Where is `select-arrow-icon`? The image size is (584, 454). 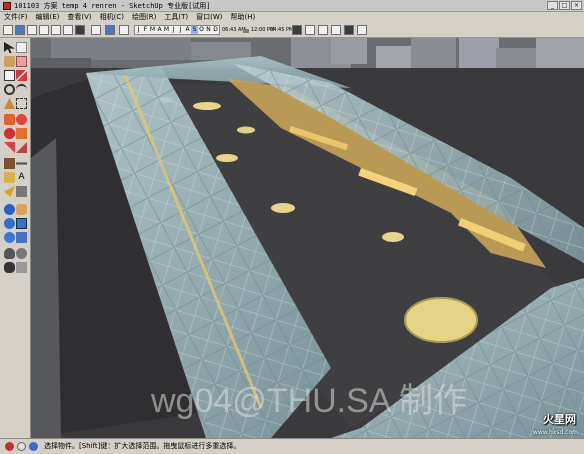 select-arrow-icon is located at coordinates (9, 47).